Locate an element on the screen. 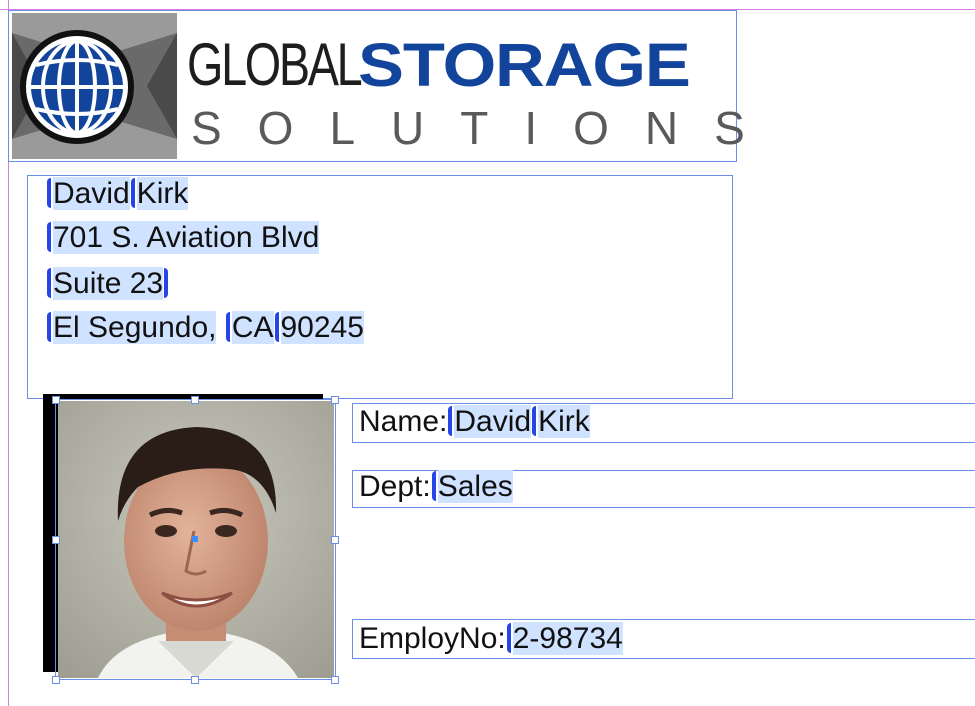 The image size is (975, 706). address-line-city: El Segundo, CA 90245 is located at coordinates (205, 328).